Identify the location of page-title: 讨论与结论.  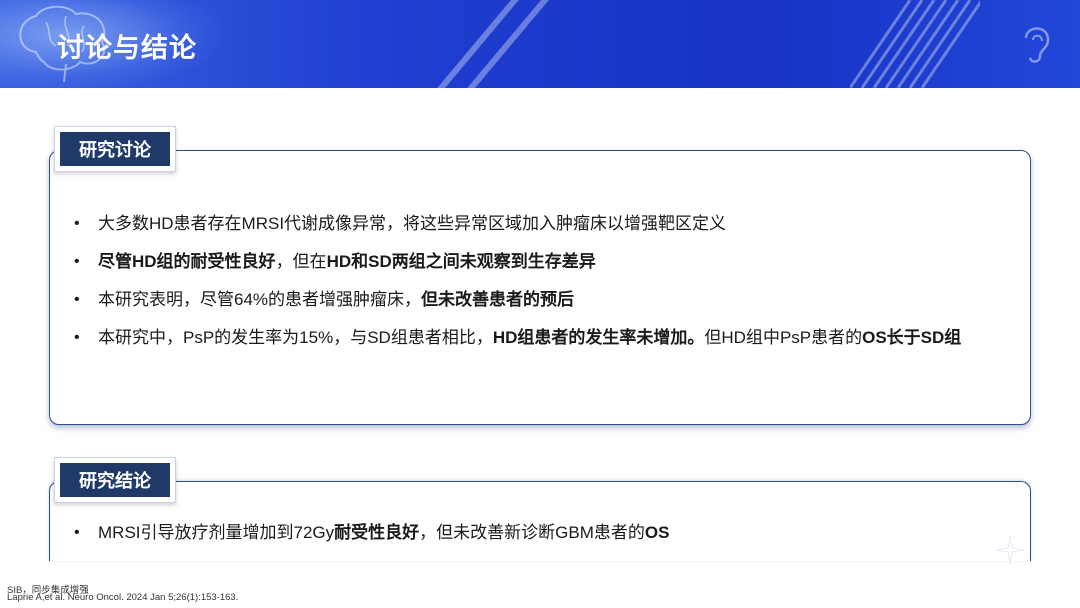
(127, 48).